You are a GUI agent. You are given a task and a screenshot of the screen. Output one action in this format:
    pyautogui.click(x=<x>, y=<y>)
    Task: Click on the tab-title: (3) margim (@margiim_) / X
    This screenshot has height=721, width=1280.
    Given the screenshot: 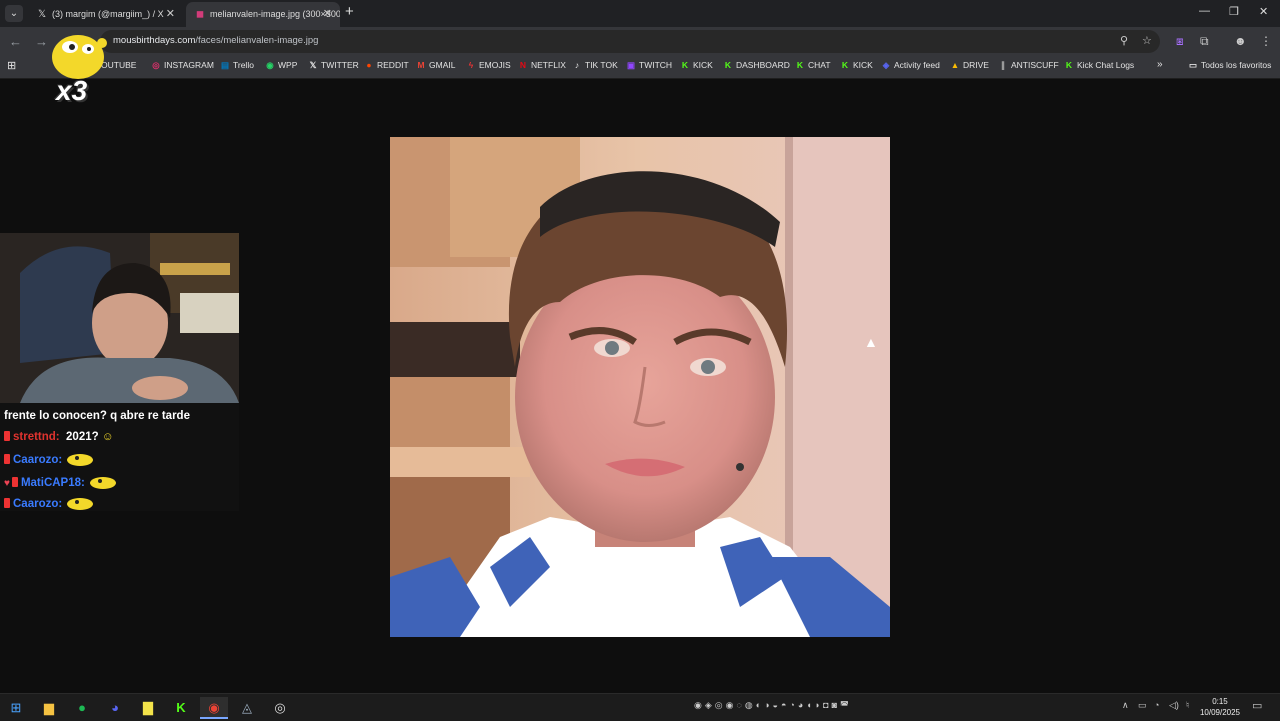 What is the action you would take?
    pyautogui.click(x=108, y=14)
    